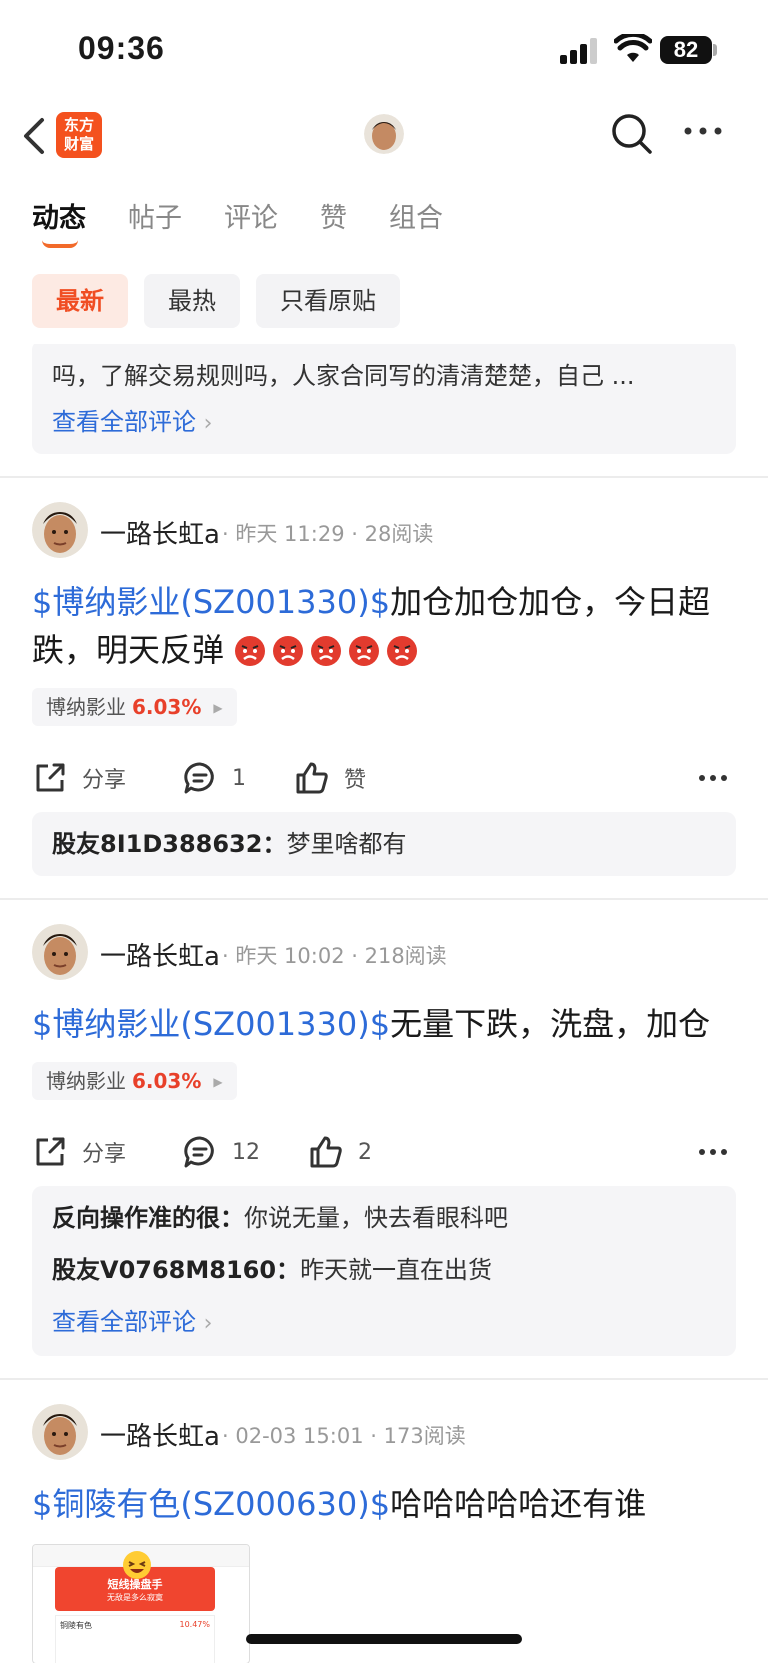 The width and height of the screenshot is (768, 1663). Describe the element at coordinates (135, 1639) in the screenshot. I see `image-stock-panel: 铜陵有色 10.47%` at that location.